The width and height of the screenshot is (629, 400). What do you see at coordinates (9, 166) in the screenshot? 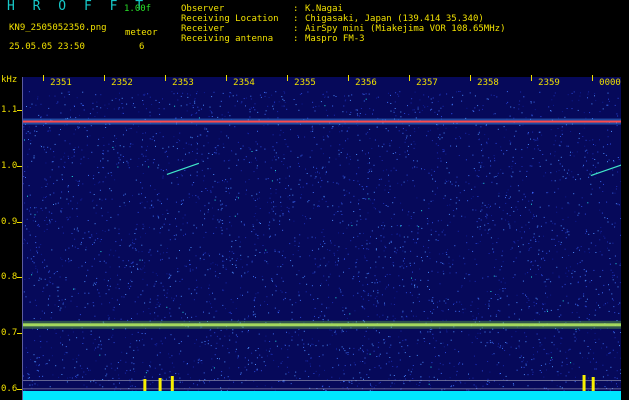
I see `y-tick-label: 1.0` at bounding box center [9, 166].